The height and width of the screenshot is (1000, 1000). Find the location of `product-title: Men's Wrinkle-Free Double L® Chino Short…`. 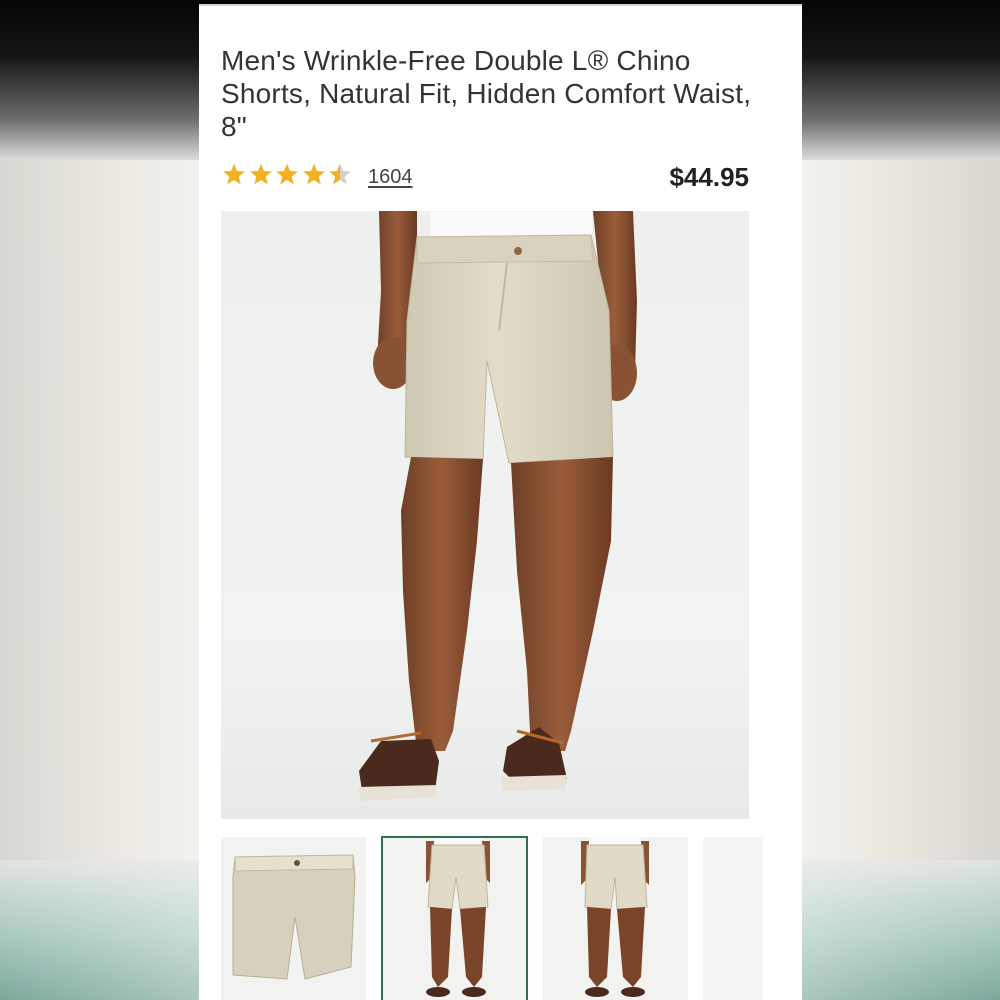

product-title: Men's Wrinkle-Free Double L® Chino Short… is located at coordinates (486, 93).